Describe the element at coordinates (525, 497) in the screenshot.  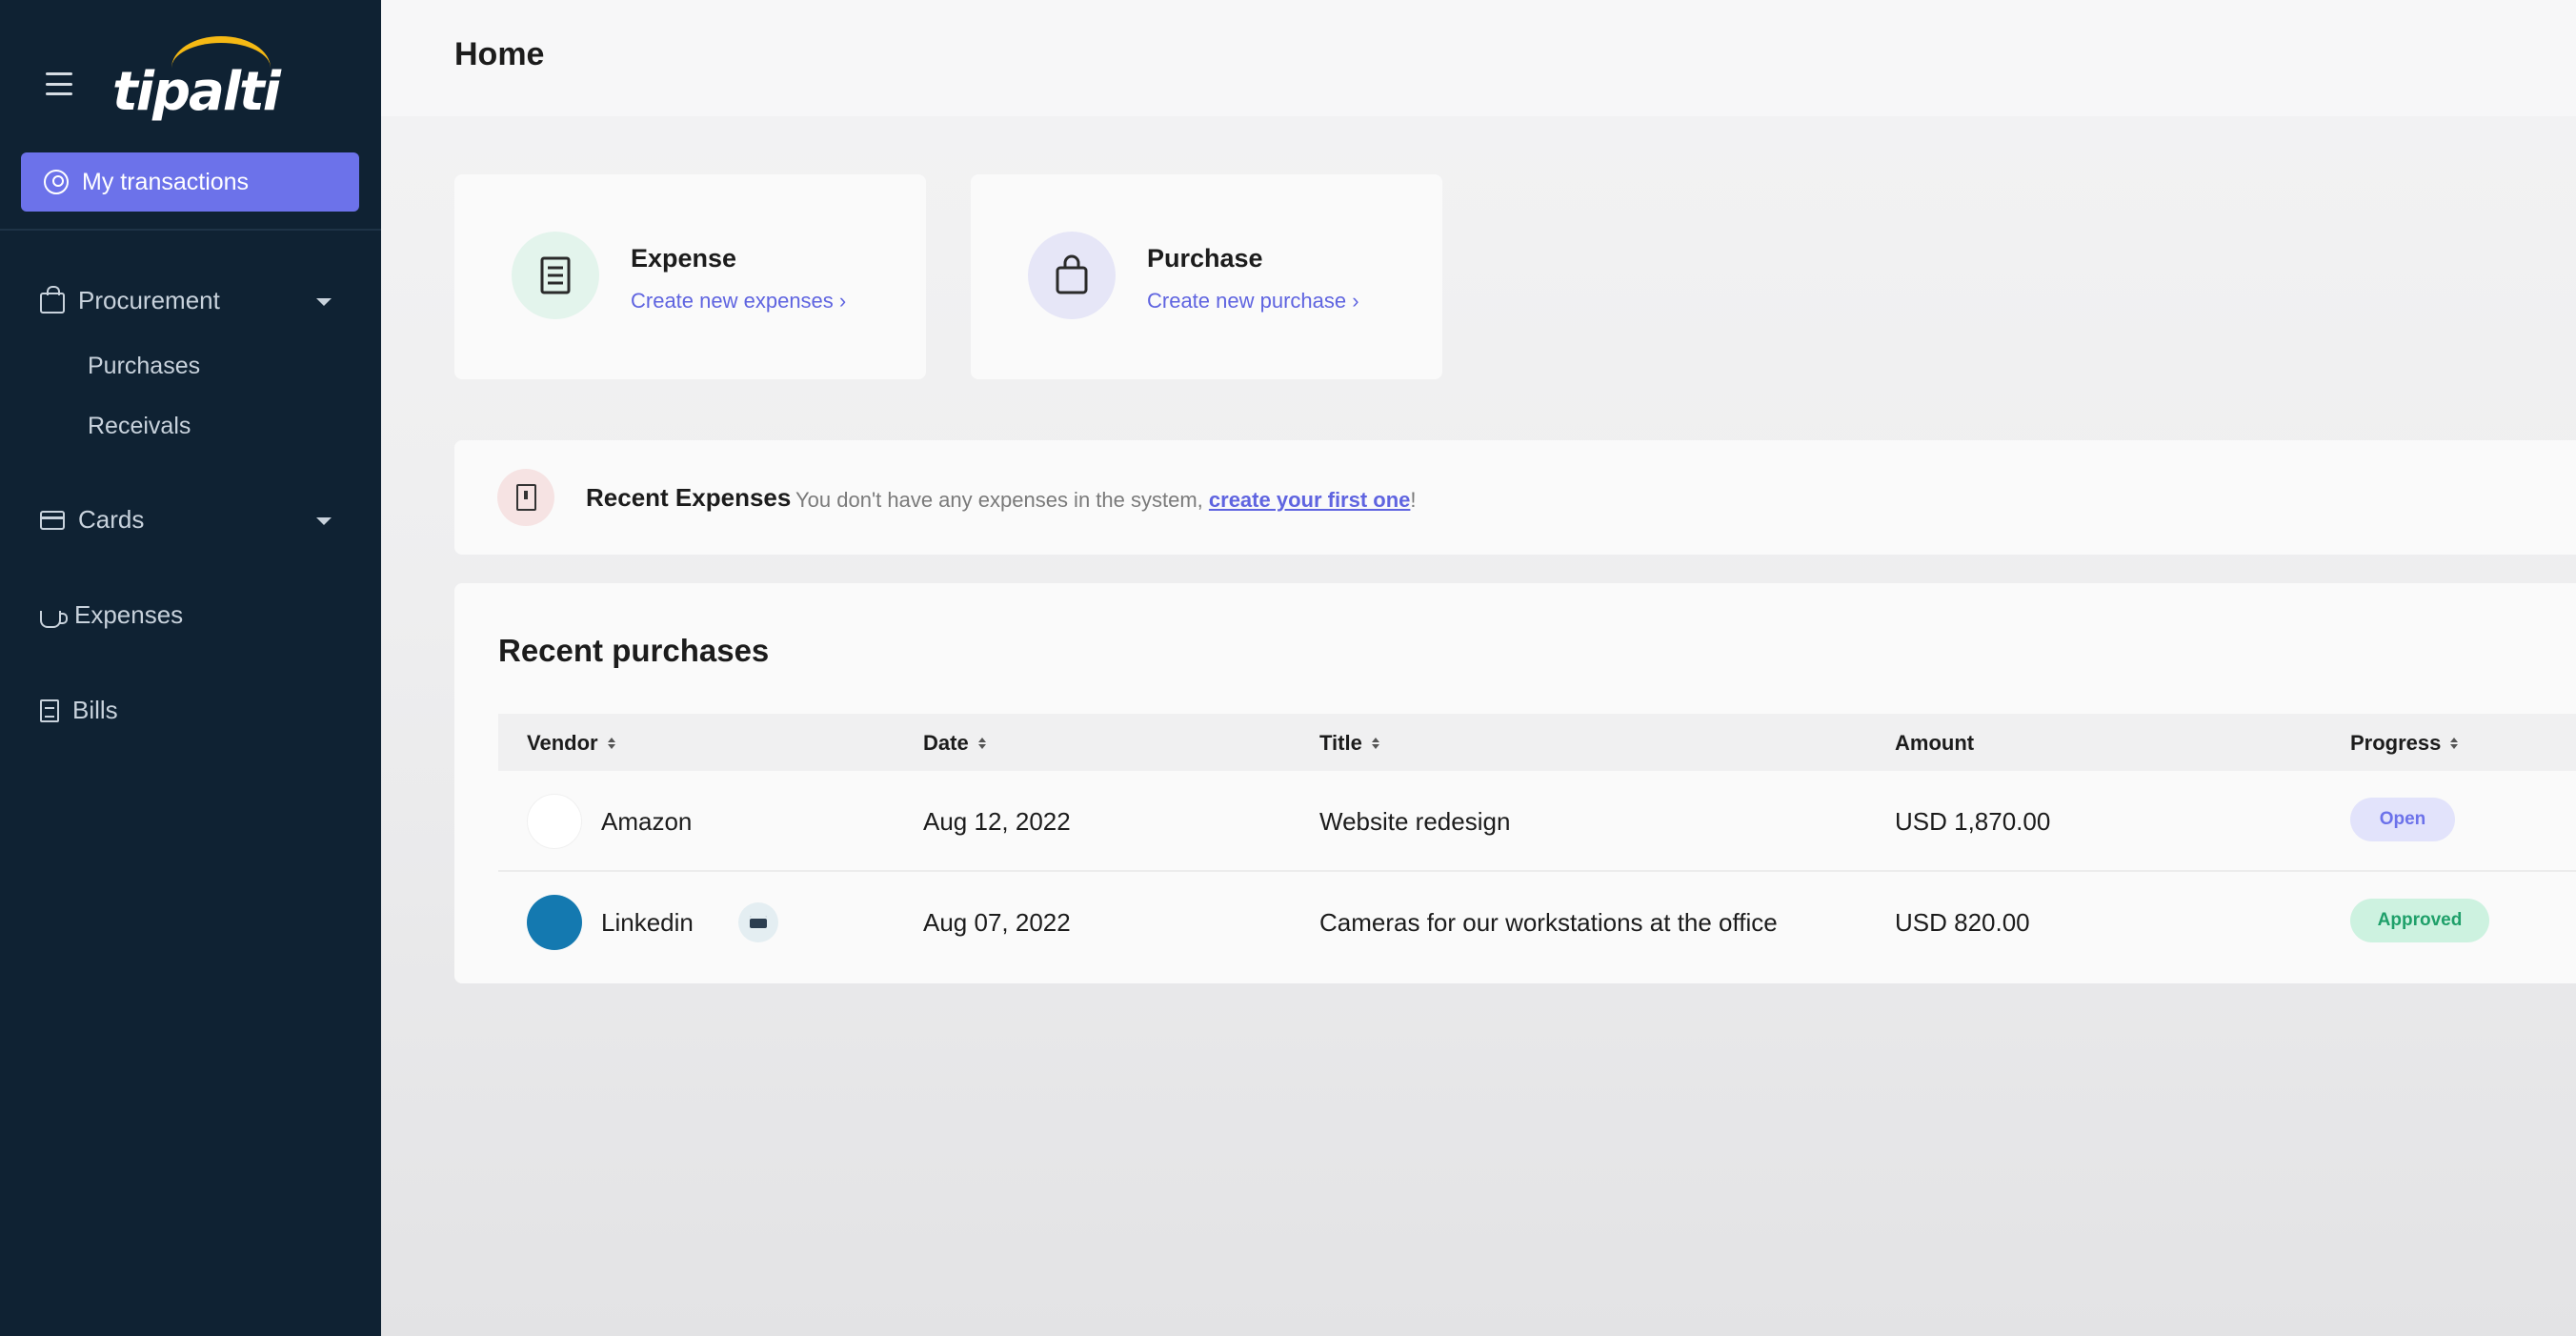
I see `expense-report-icon` at that location.